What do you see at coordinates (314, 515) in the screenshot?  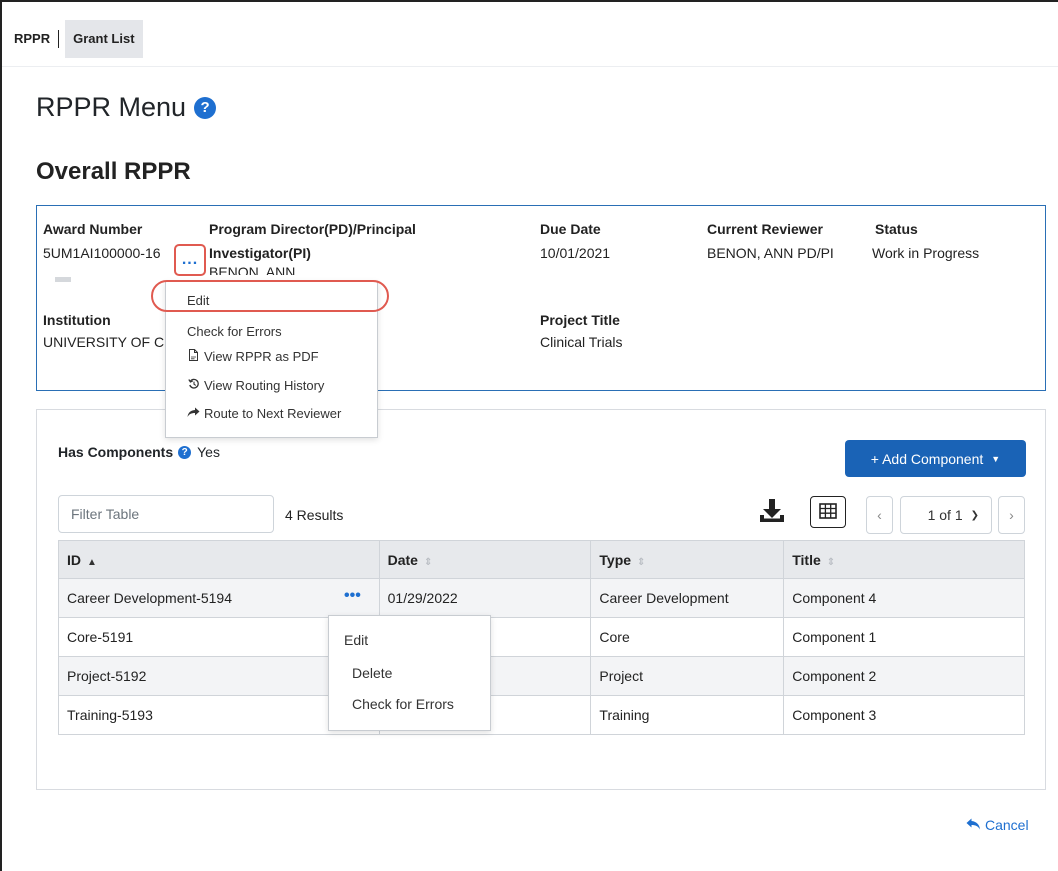 I see `results-count: 4 Results` at bounding box center [314, 515].